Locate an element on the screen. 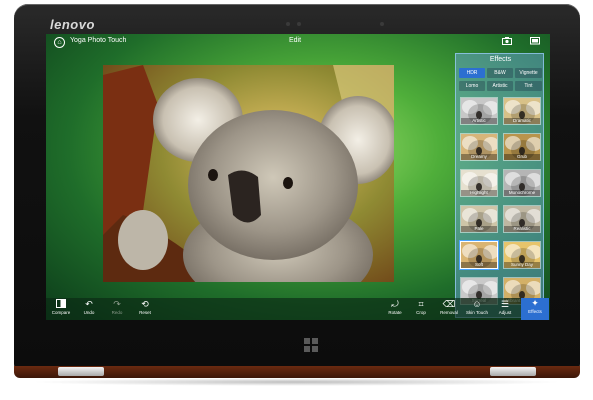 The width and height of the screenshot is (593, 400). undo-button: ↶ Undo is located at coordinates (89, 309).